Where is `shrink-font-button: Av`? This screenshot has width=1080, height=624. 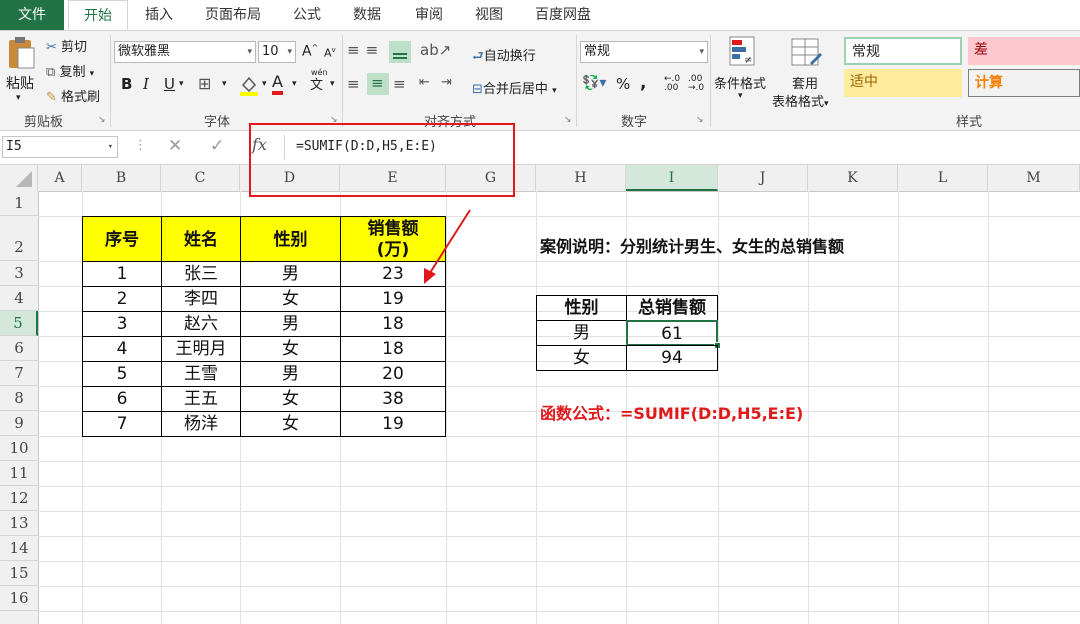 shrink-font-button: Av is located at coordinates (330, 53).